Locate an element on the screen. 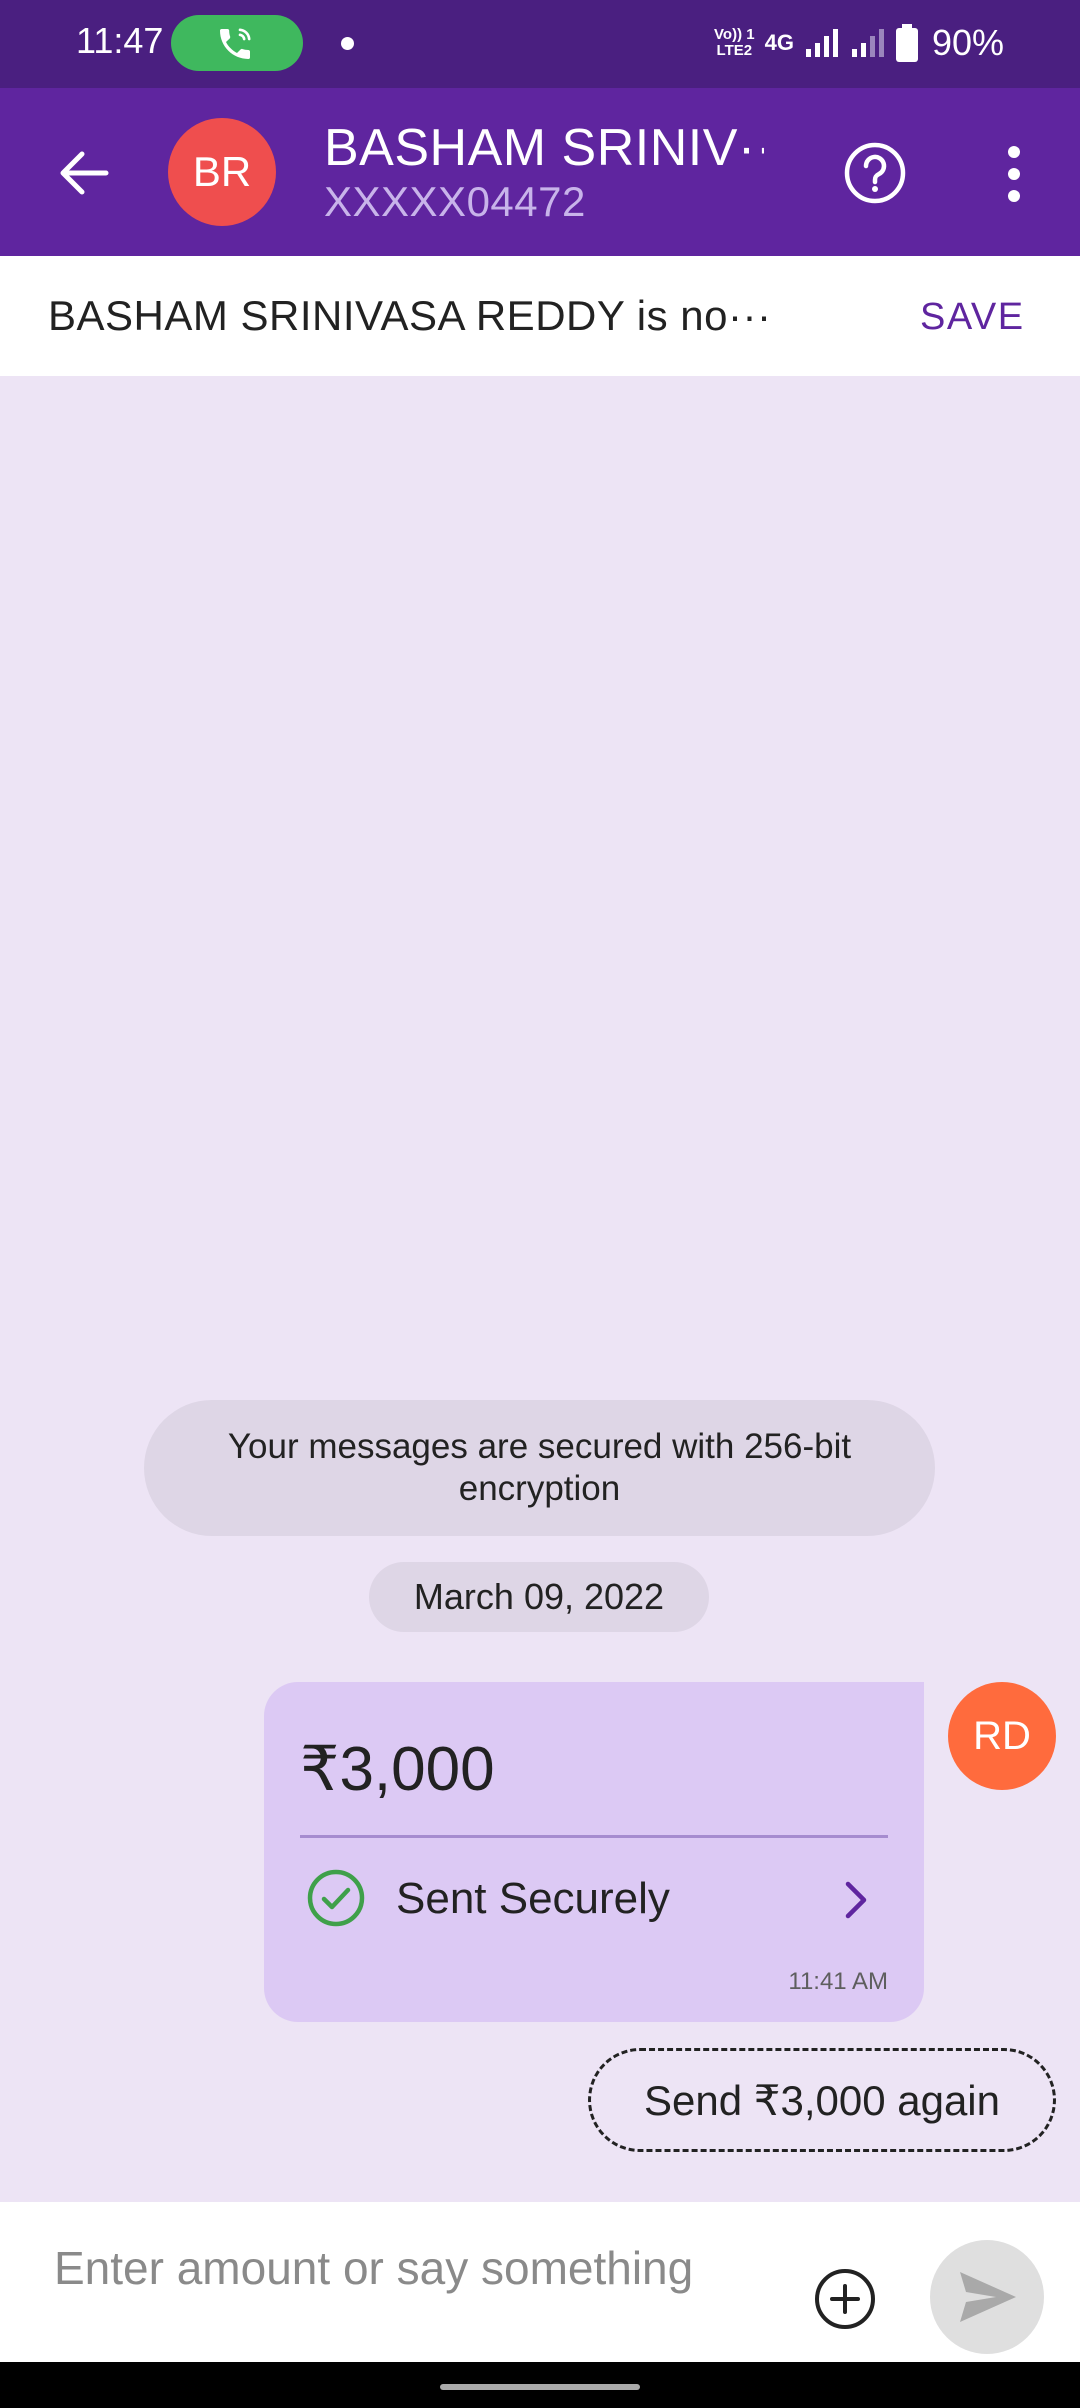 The width and height of the screenshot is (1080, 2408). date-separator: March 09, 2022 is located at coordinates (539, 1597).